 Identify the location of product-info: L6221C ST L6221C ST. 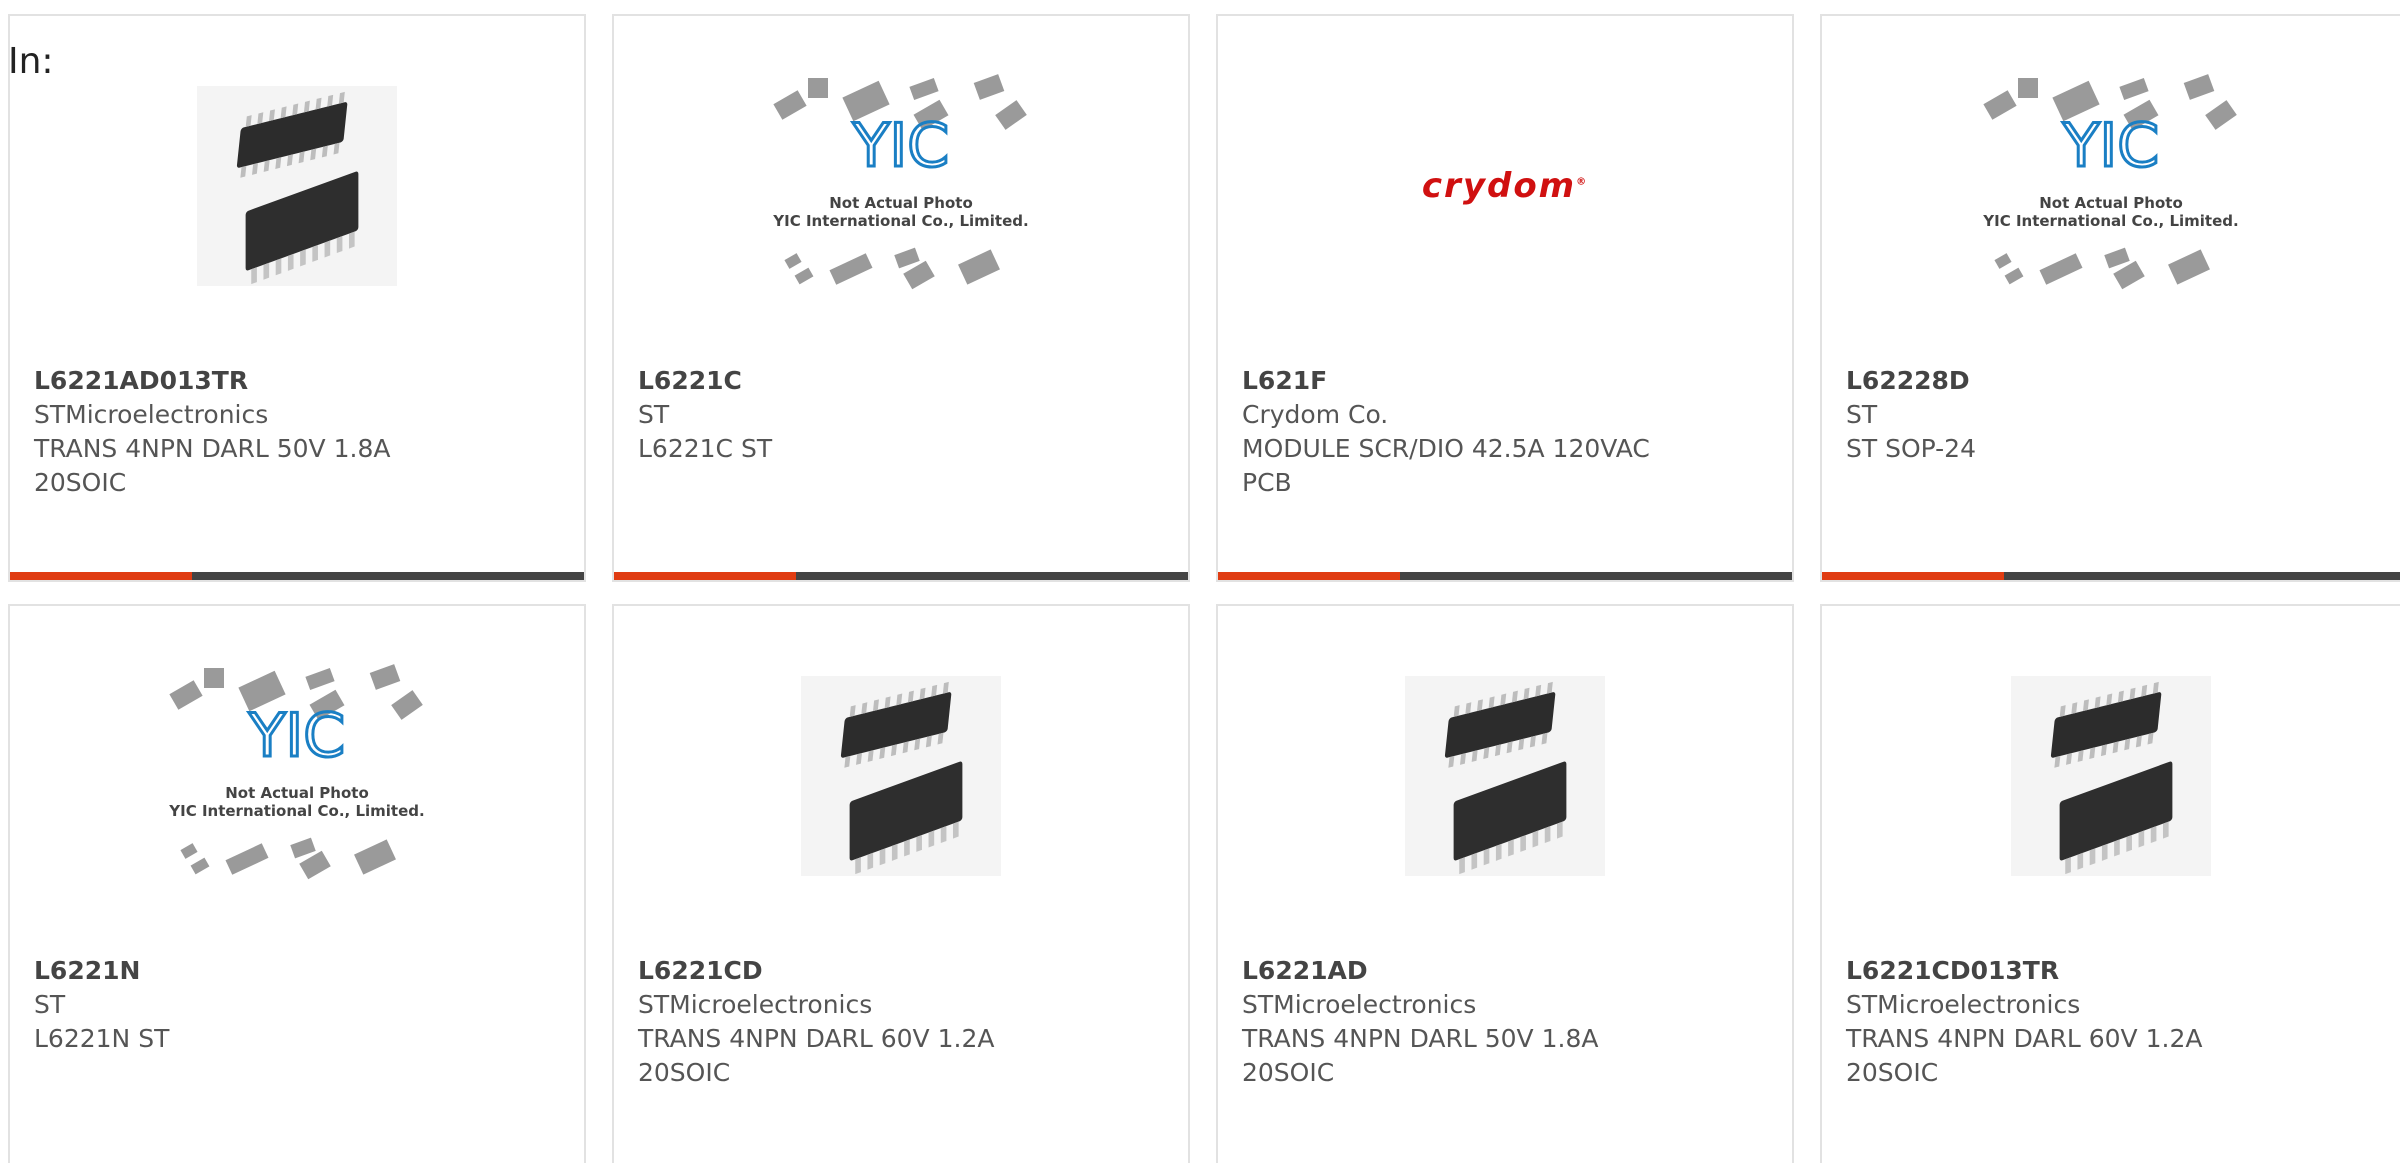
(901, 415).